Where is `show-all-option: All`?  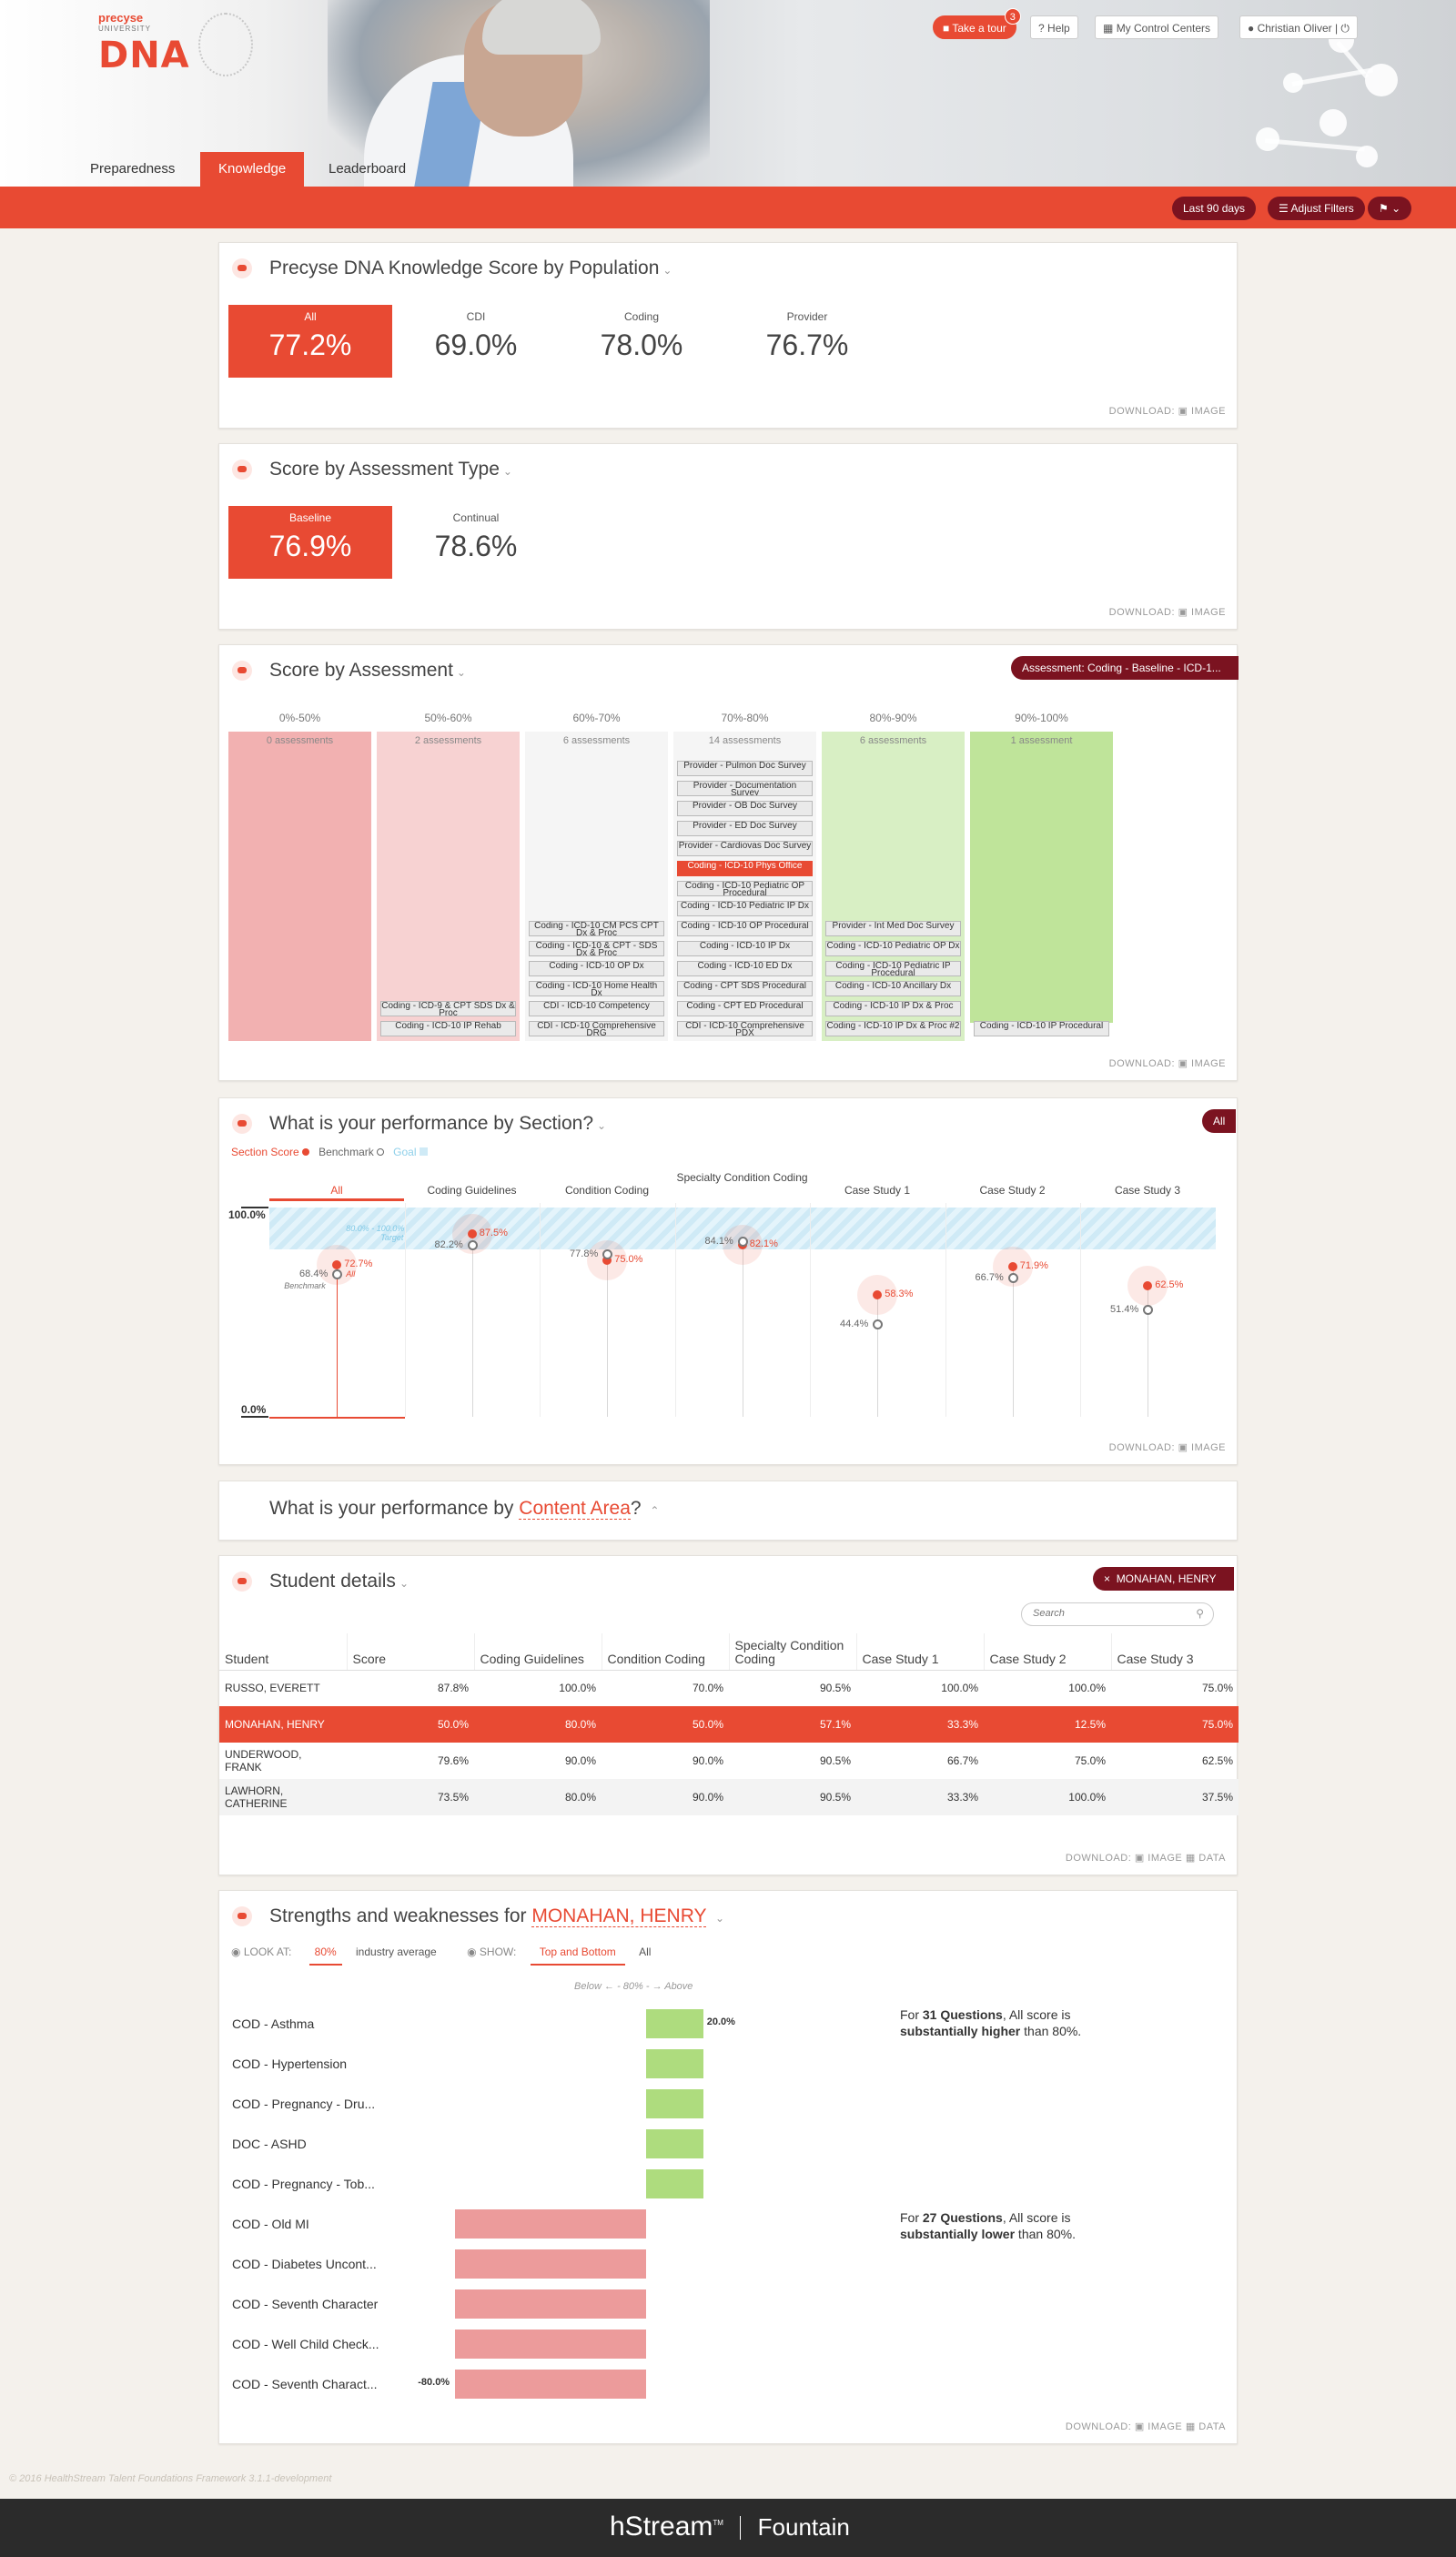
show-all-option: All is located at coordinates (644, 1955).